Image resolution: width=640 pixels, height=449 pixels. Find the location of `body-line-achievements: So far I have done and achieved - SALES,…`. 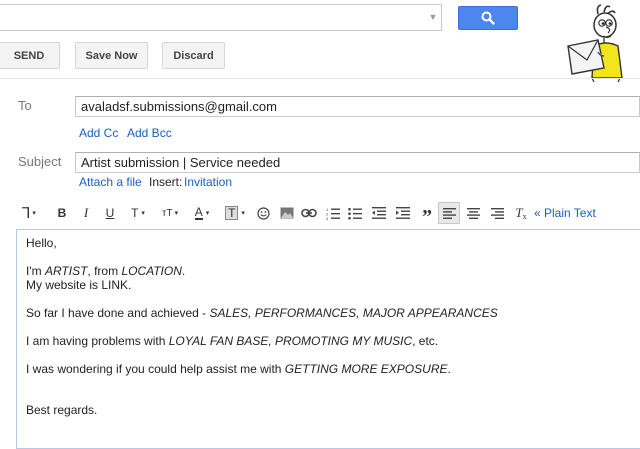

body-line-achievements: So far I have done and achieved - SALES,… is located at coordinates (262, 313).